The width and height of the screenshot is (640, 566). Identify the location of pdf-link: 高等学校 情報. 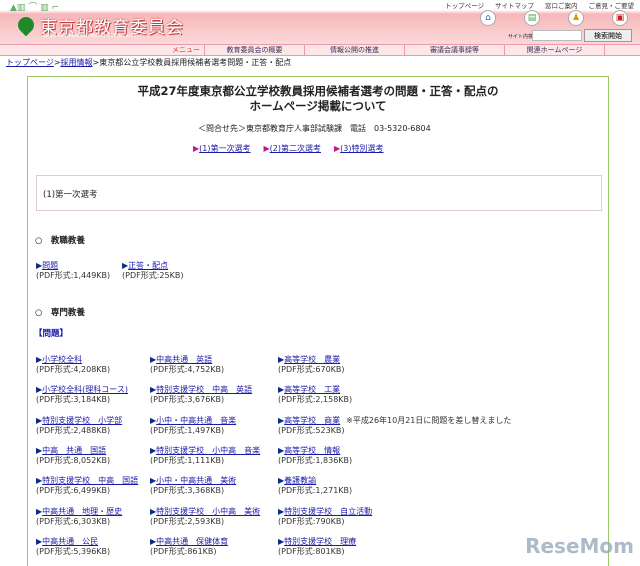
(312, 450).